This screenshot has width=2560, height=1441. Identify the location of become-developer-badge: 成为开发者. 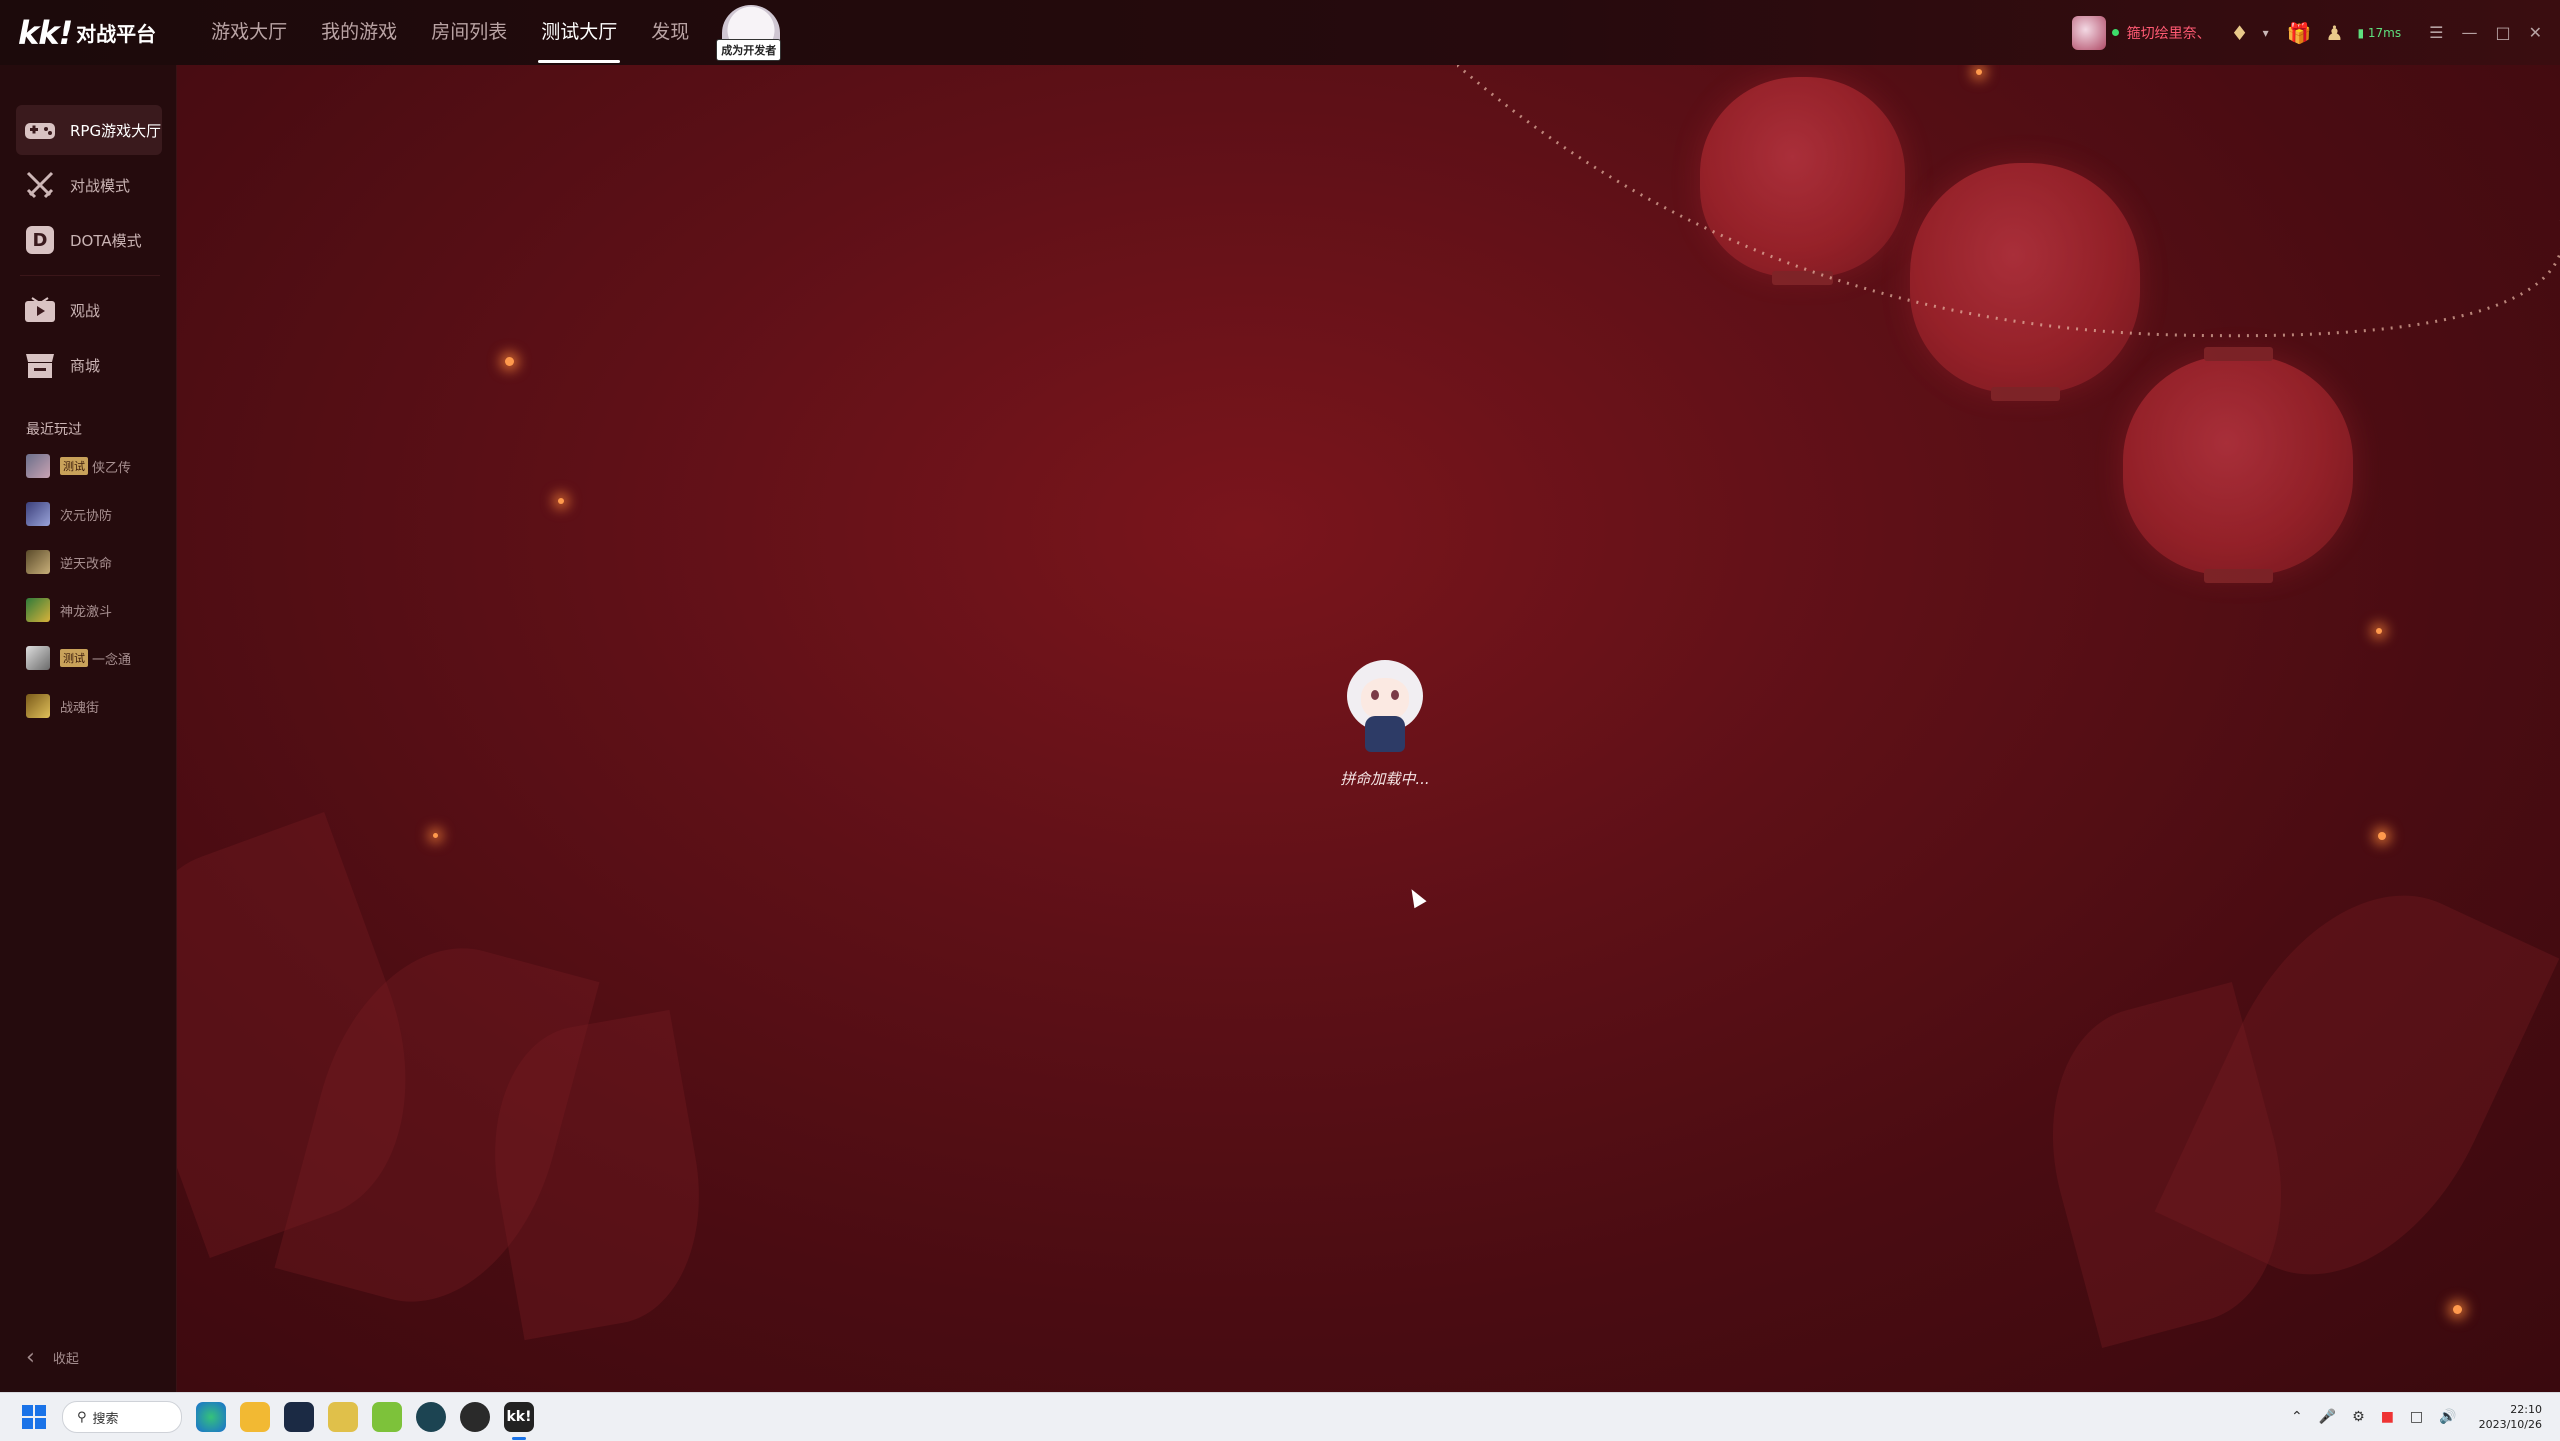
(751, 33).